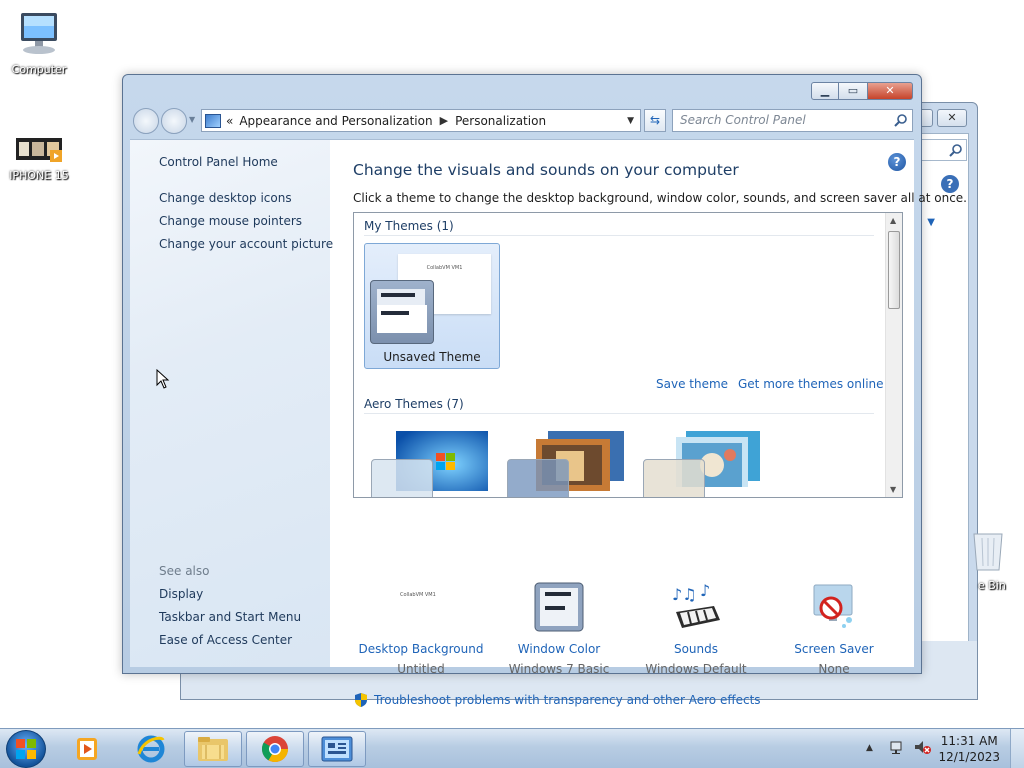  What do you see at coordinates (361, 700) in the screenshot?
I see `shield-icon` at bounding box center [361, 700].